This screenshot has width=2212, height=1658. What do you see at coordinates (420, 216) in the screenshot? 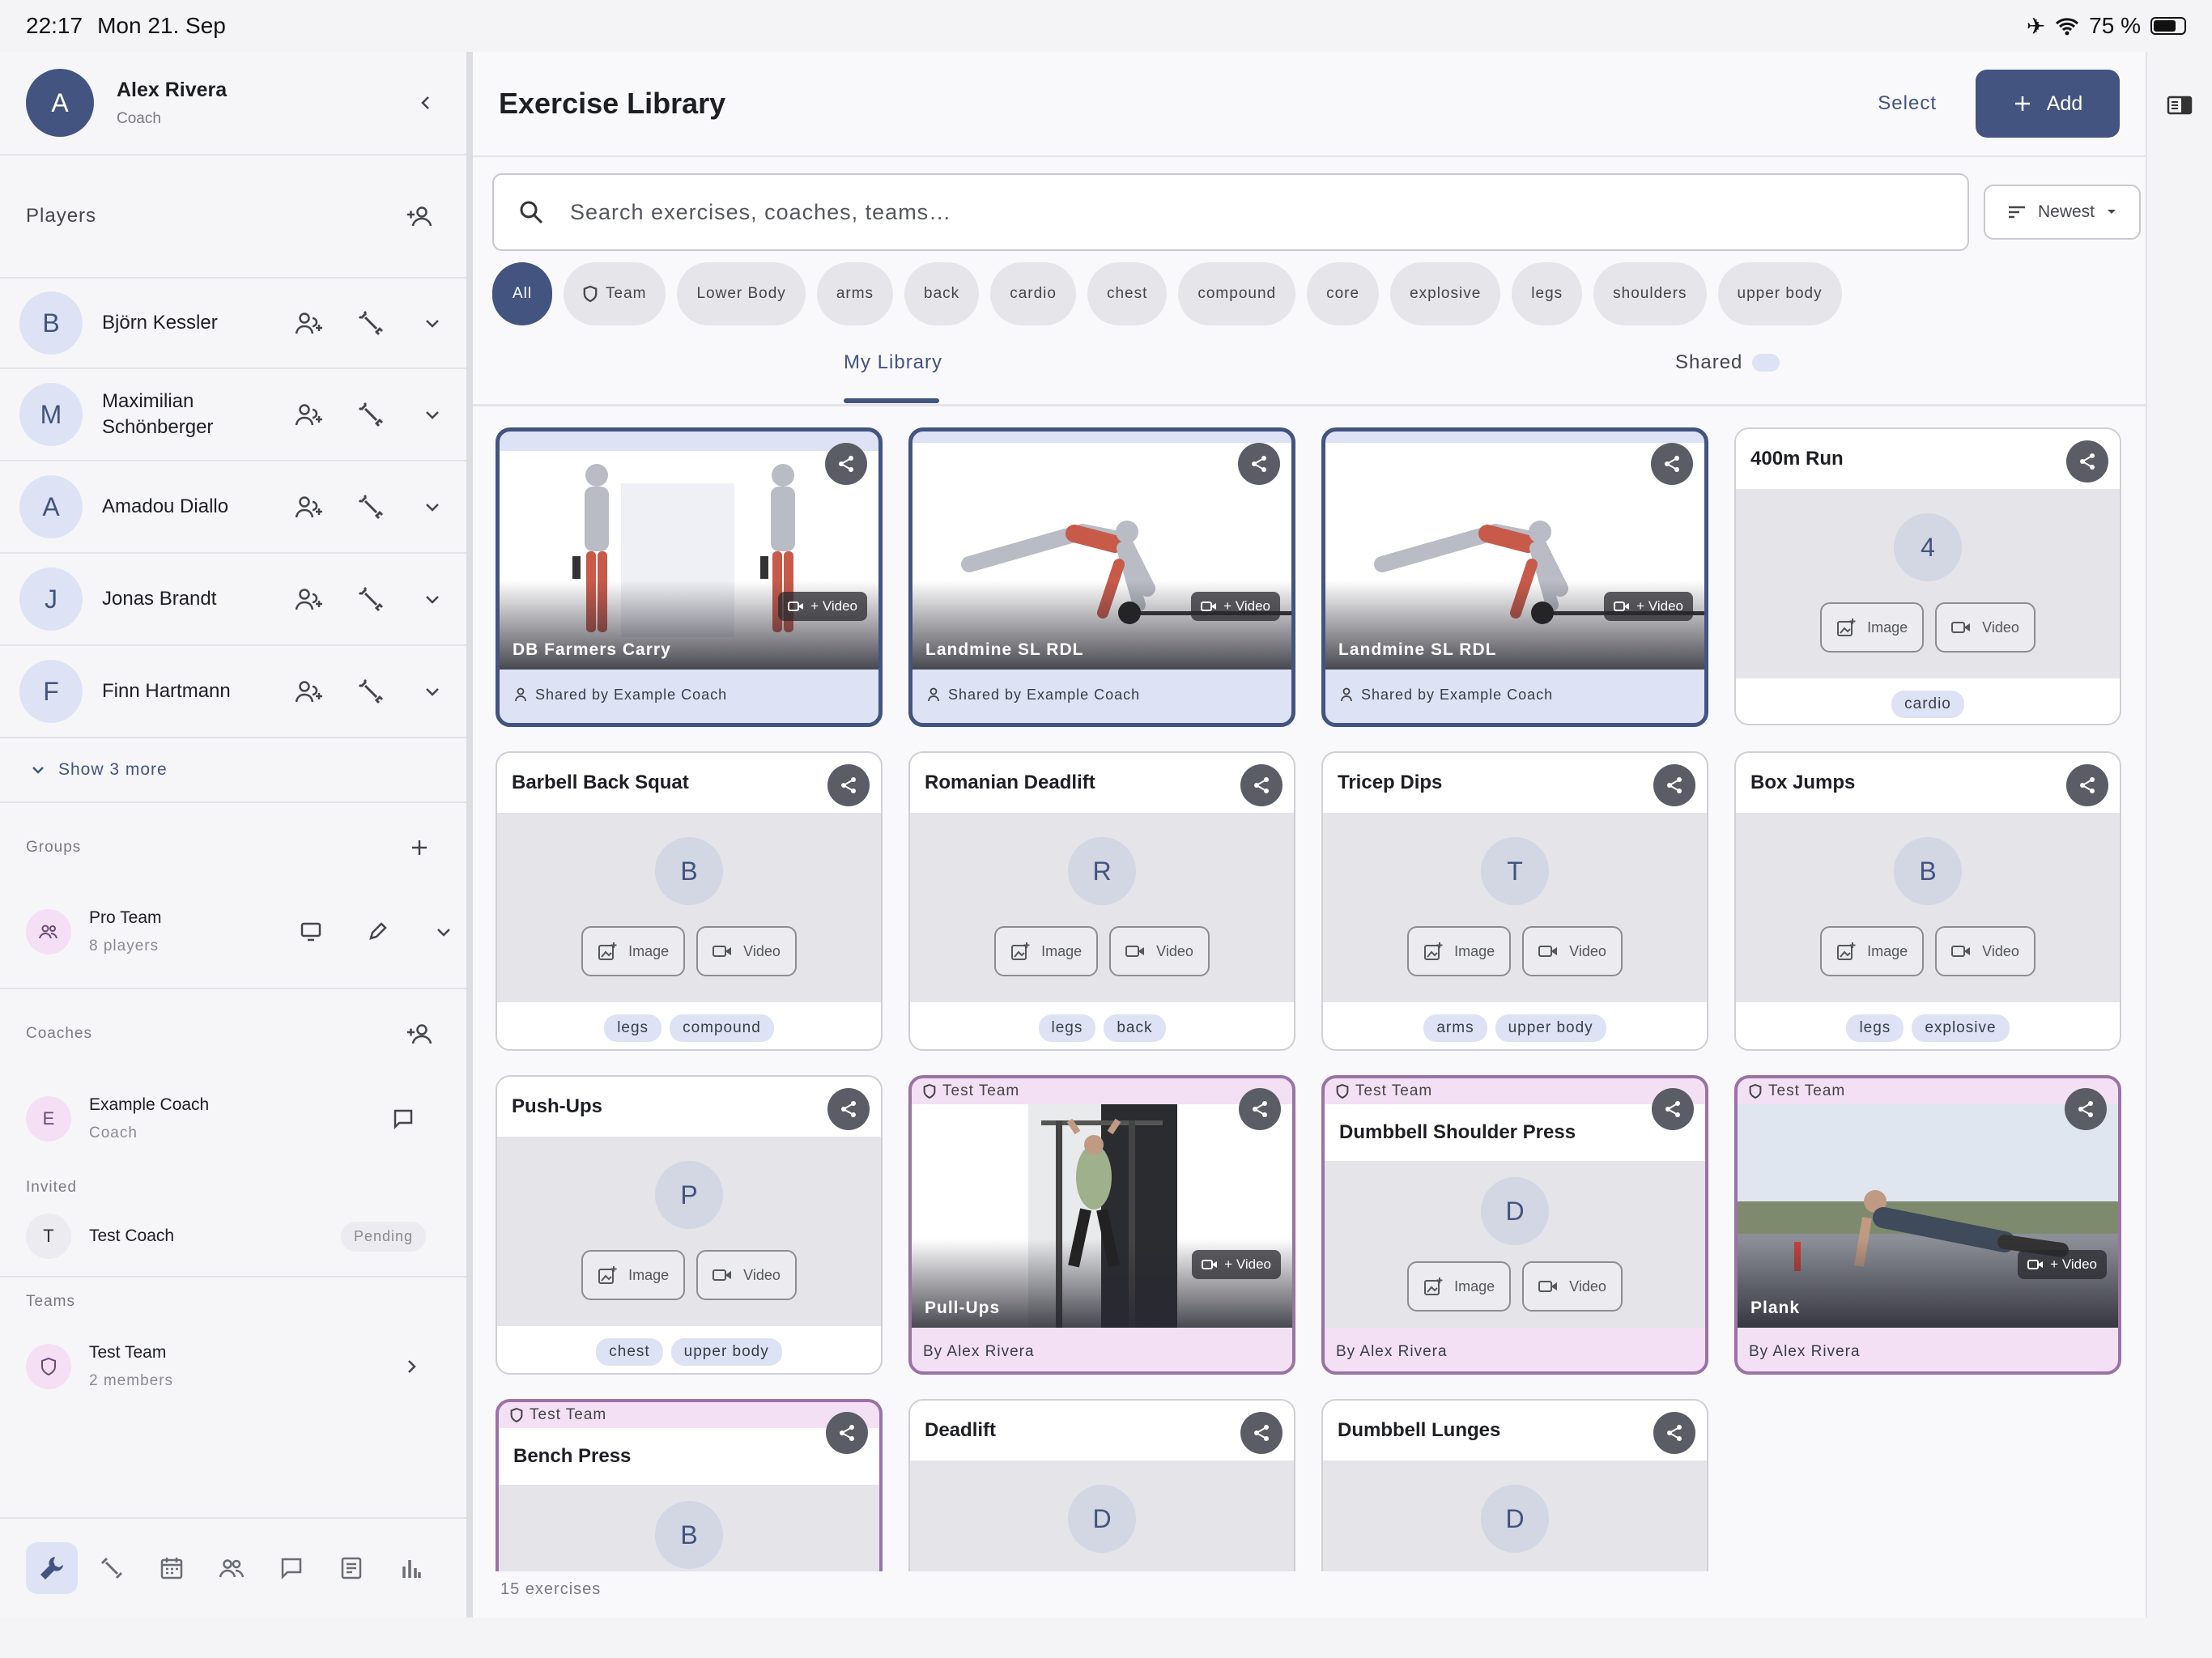
I see `add-player-icon` at bounding box center [420, 216].